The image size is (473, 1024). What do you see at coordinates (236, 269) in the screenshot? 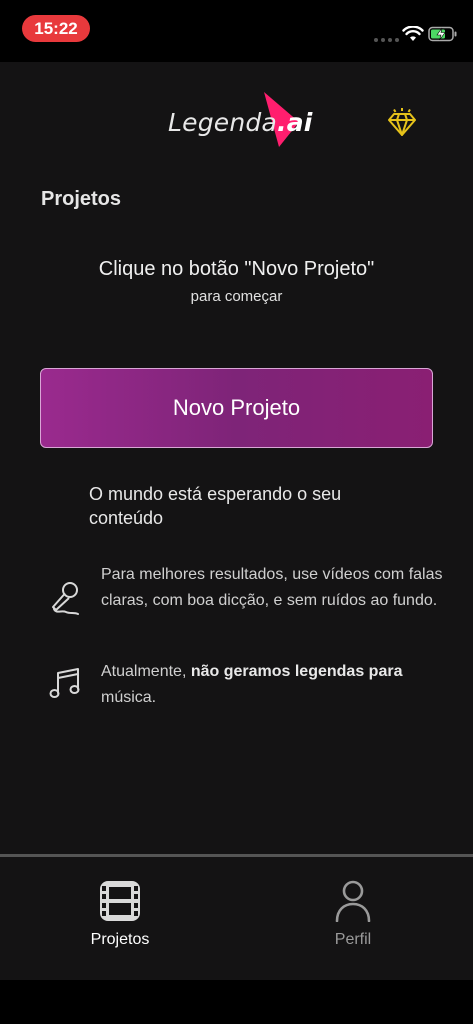
I see `empty-state-hint: Clique no botão "Novo Projeto"` at bounding box center [236, 269].